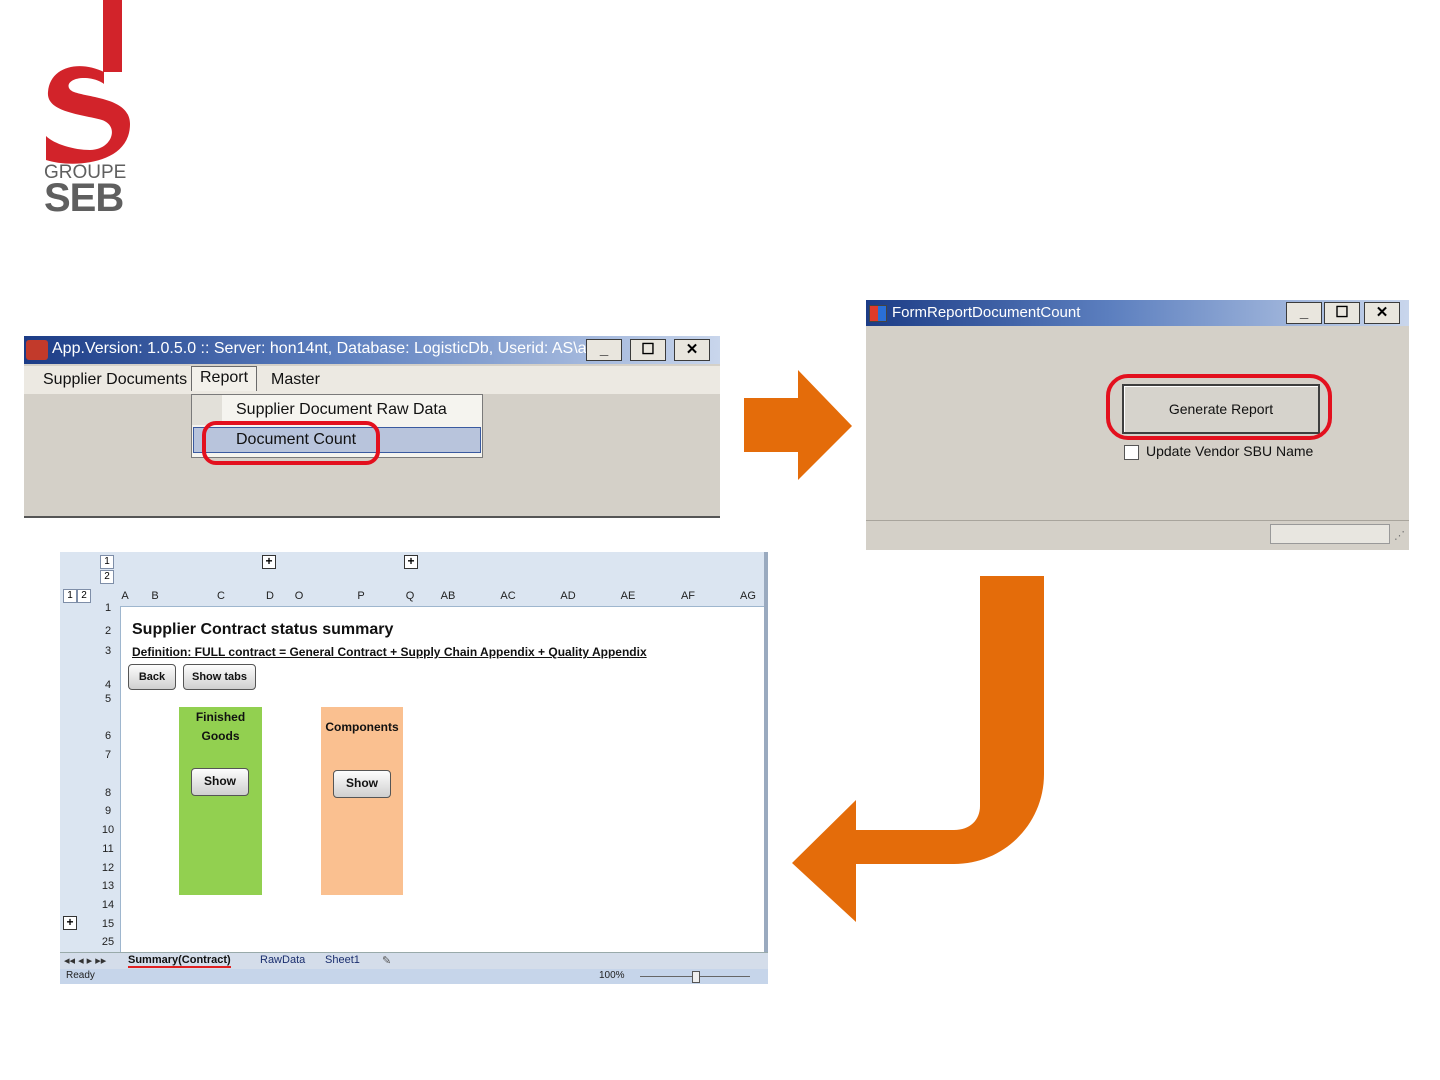  What do you see at coordinates (410, 596) in the screenshot?
I see `column-label: Q` at bounding box center [410, 596].